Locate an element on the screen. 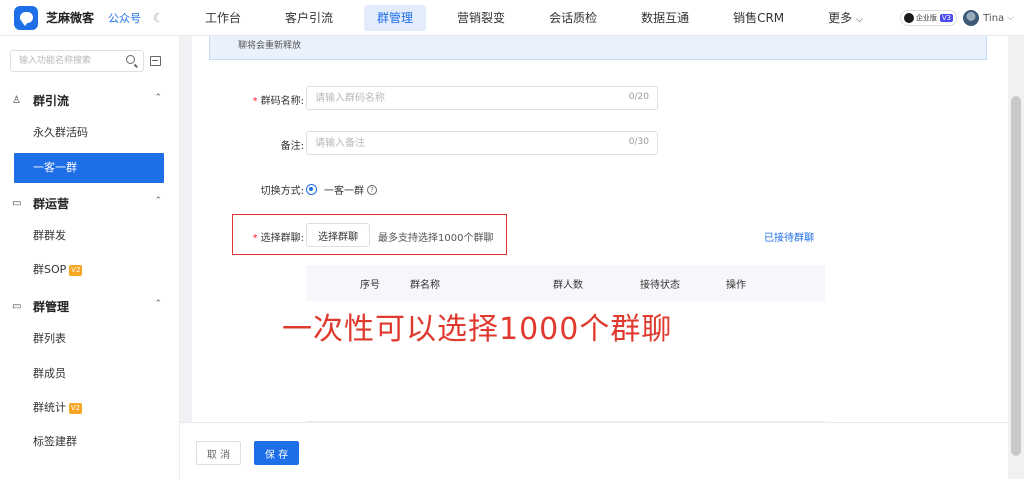 This screenshot has width=1024, height=479. sidebar-group-group-management: ▭ 群管理 ⌃ is located at coordinates (90, 306).